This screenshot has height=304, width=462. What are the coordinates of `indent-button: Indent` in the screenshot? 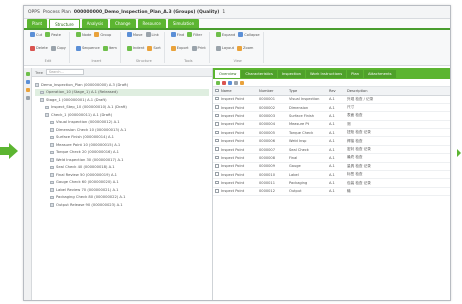 It's located at (135, 48).